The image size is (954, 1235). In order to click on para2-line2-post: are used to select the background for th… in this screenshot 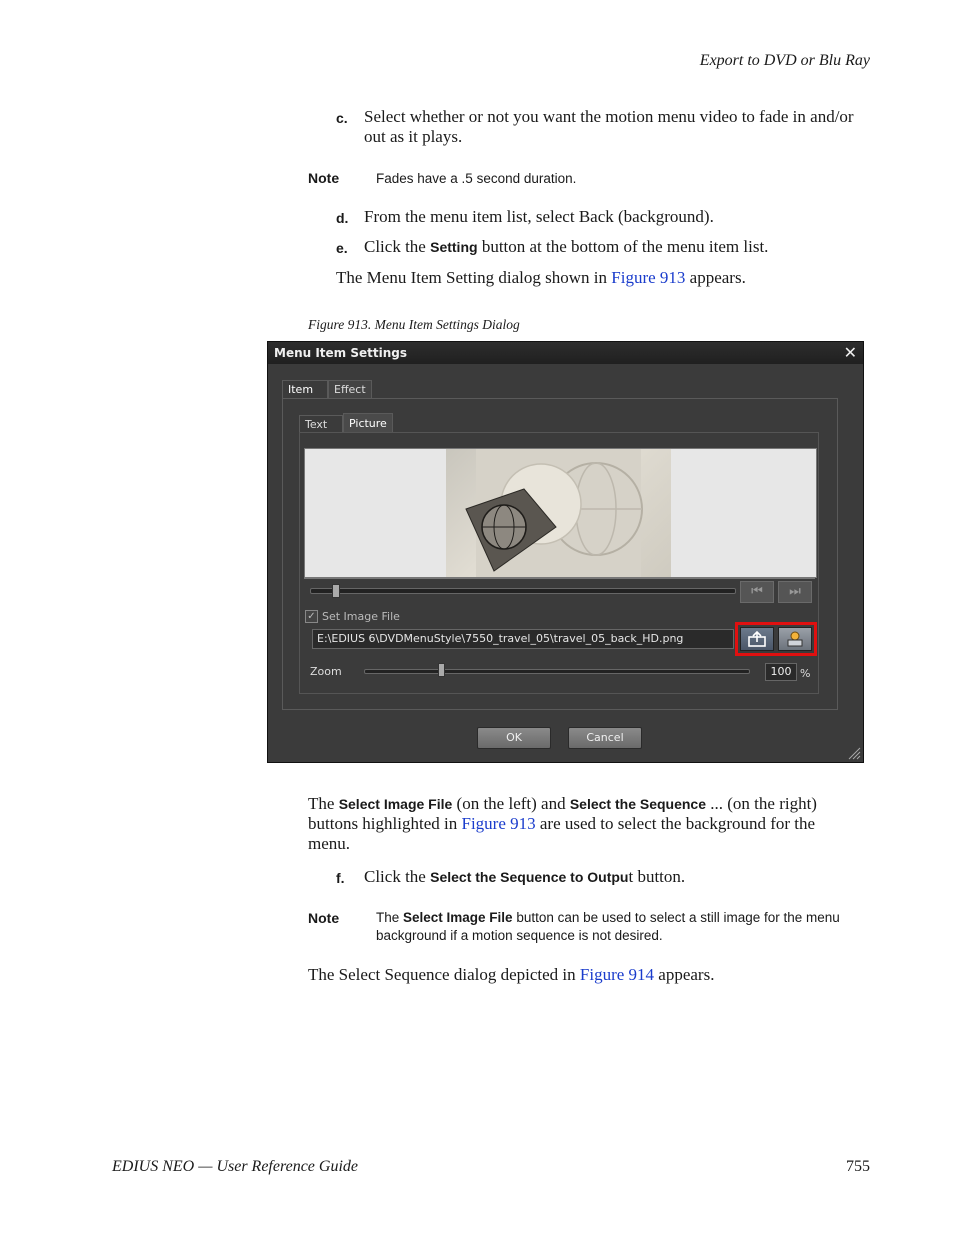, I will do `click(675, 823)`.